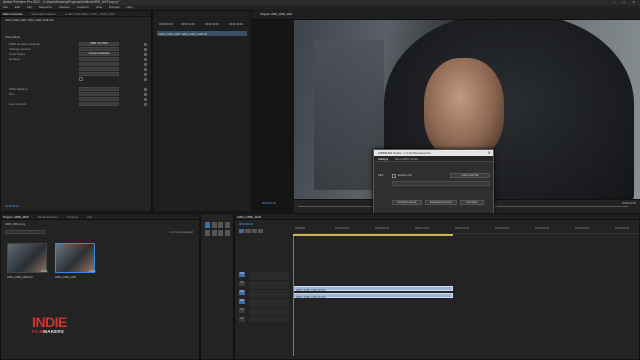 Image resolution: width=640 pixels, height=360 pixels. I want to click on track-label-v1: V1, so click(242, 292).